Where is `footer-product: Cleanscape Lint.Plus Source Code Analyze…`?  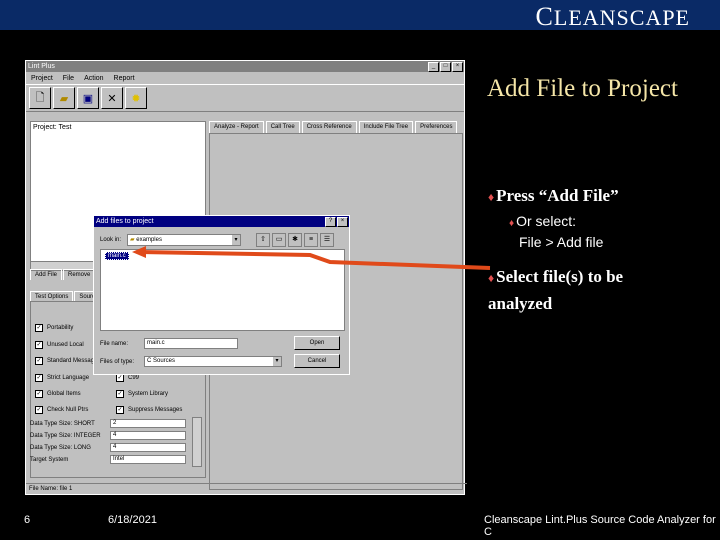
footer-product: Cleanscape Lint.Plus Source Code Analyze… is located at coordinates (600, 526).